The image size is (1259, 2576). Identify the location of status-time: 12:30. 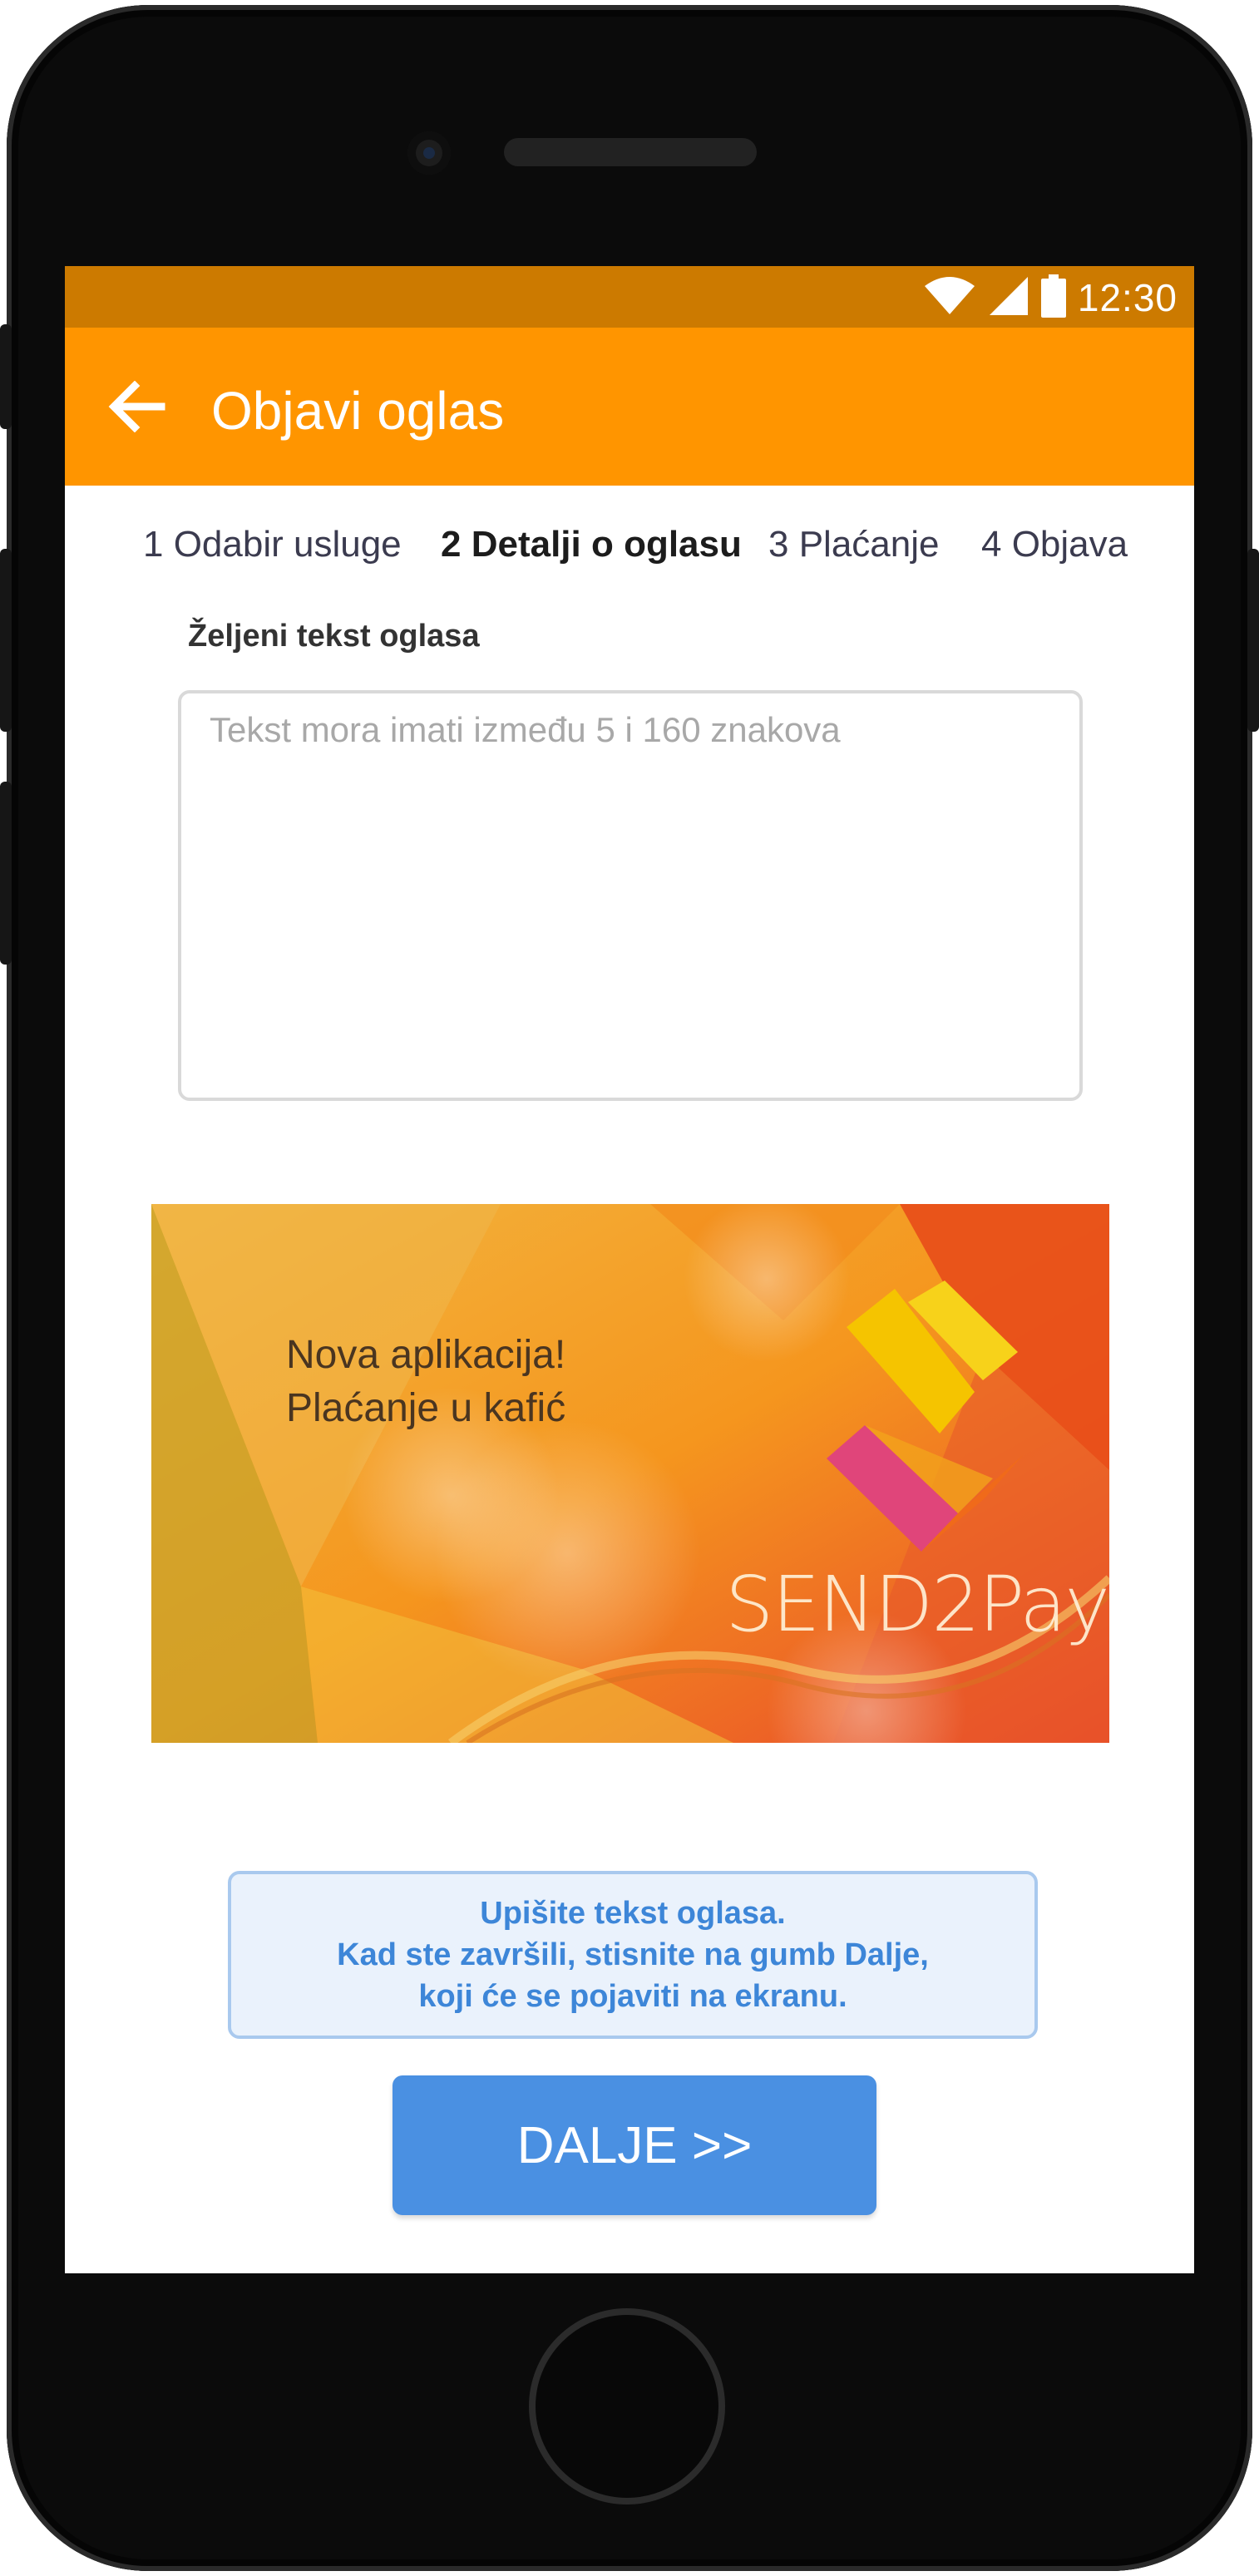
(1127, 297).